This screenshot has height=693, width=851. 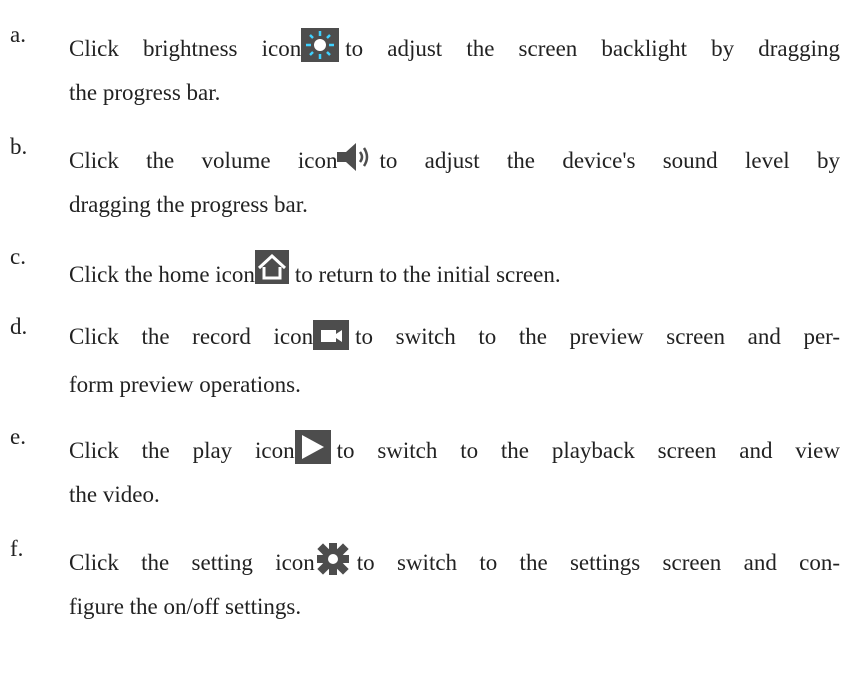 What do you see at coordinates (192, 562) in the screenshot?
I see `item-text-before: Click the setting icon` at bounding box center [192, 562].